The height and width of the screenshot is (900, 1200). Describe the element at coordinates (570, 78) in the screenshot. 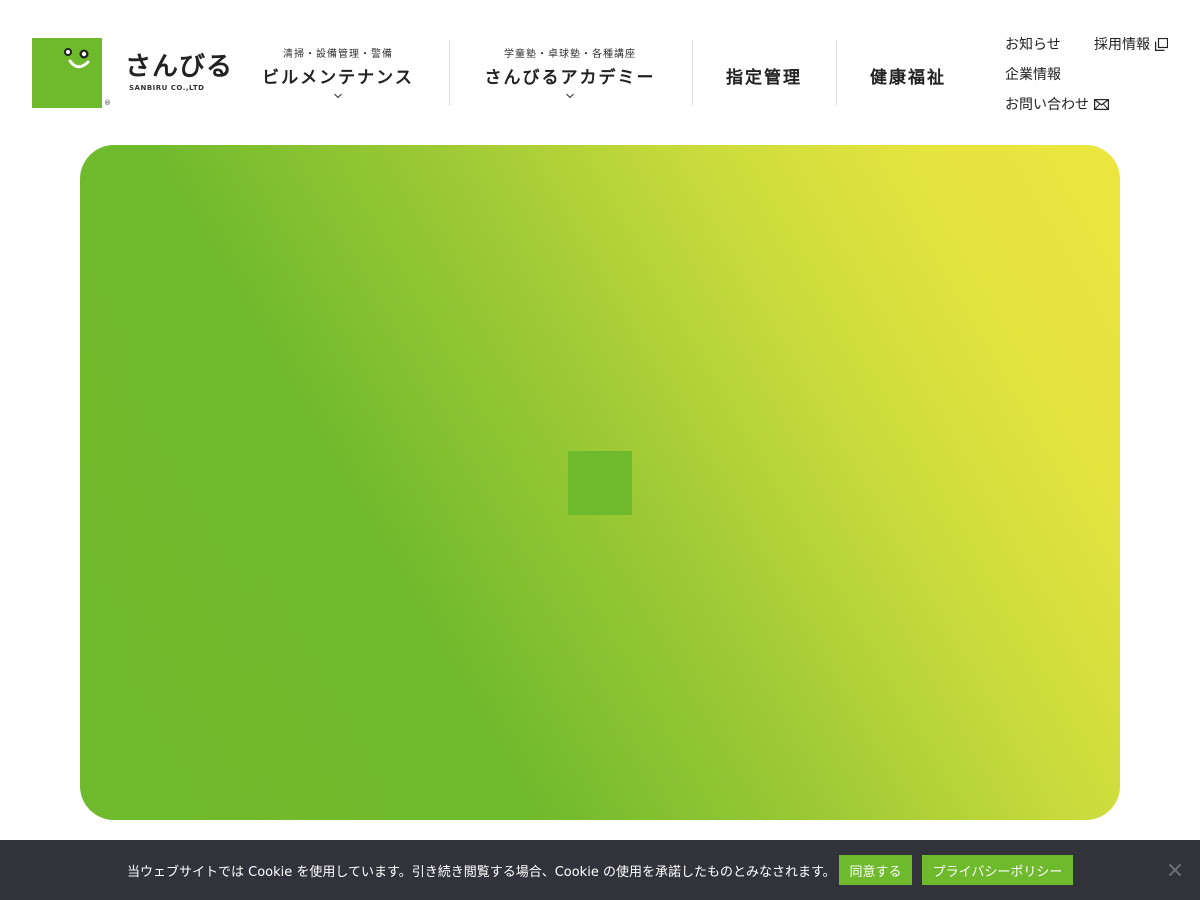

I see `nav-label: さんびるアカデミー` at that location.